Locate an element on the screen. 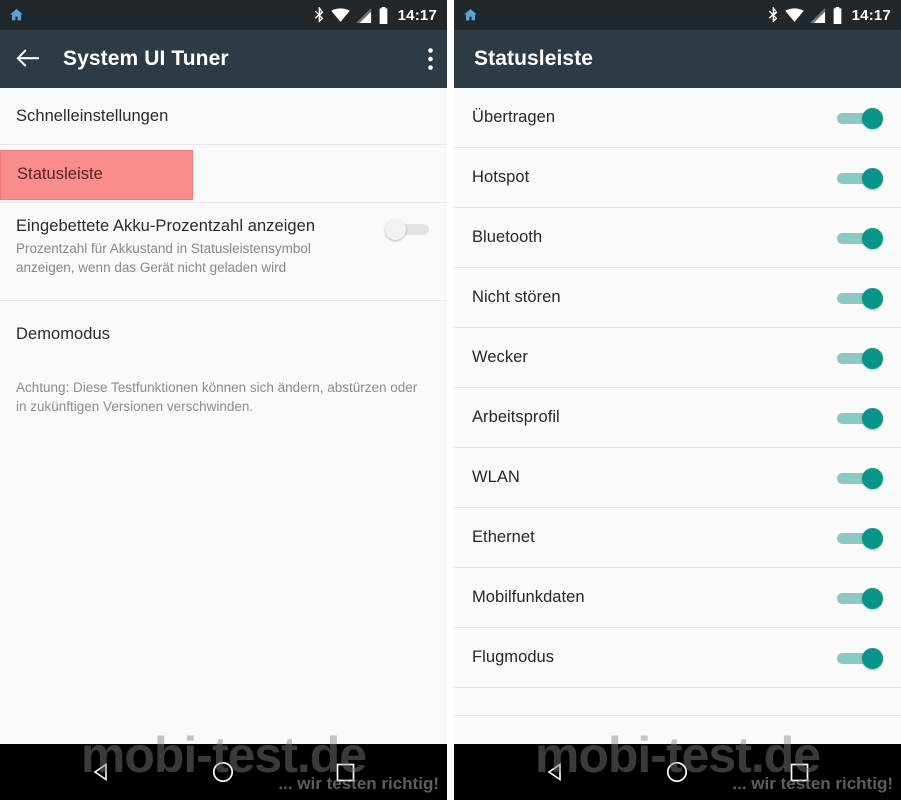 This screenshot has width=901, height=800. list-item-label: Flugmodus is located at coordinates (513, 657).